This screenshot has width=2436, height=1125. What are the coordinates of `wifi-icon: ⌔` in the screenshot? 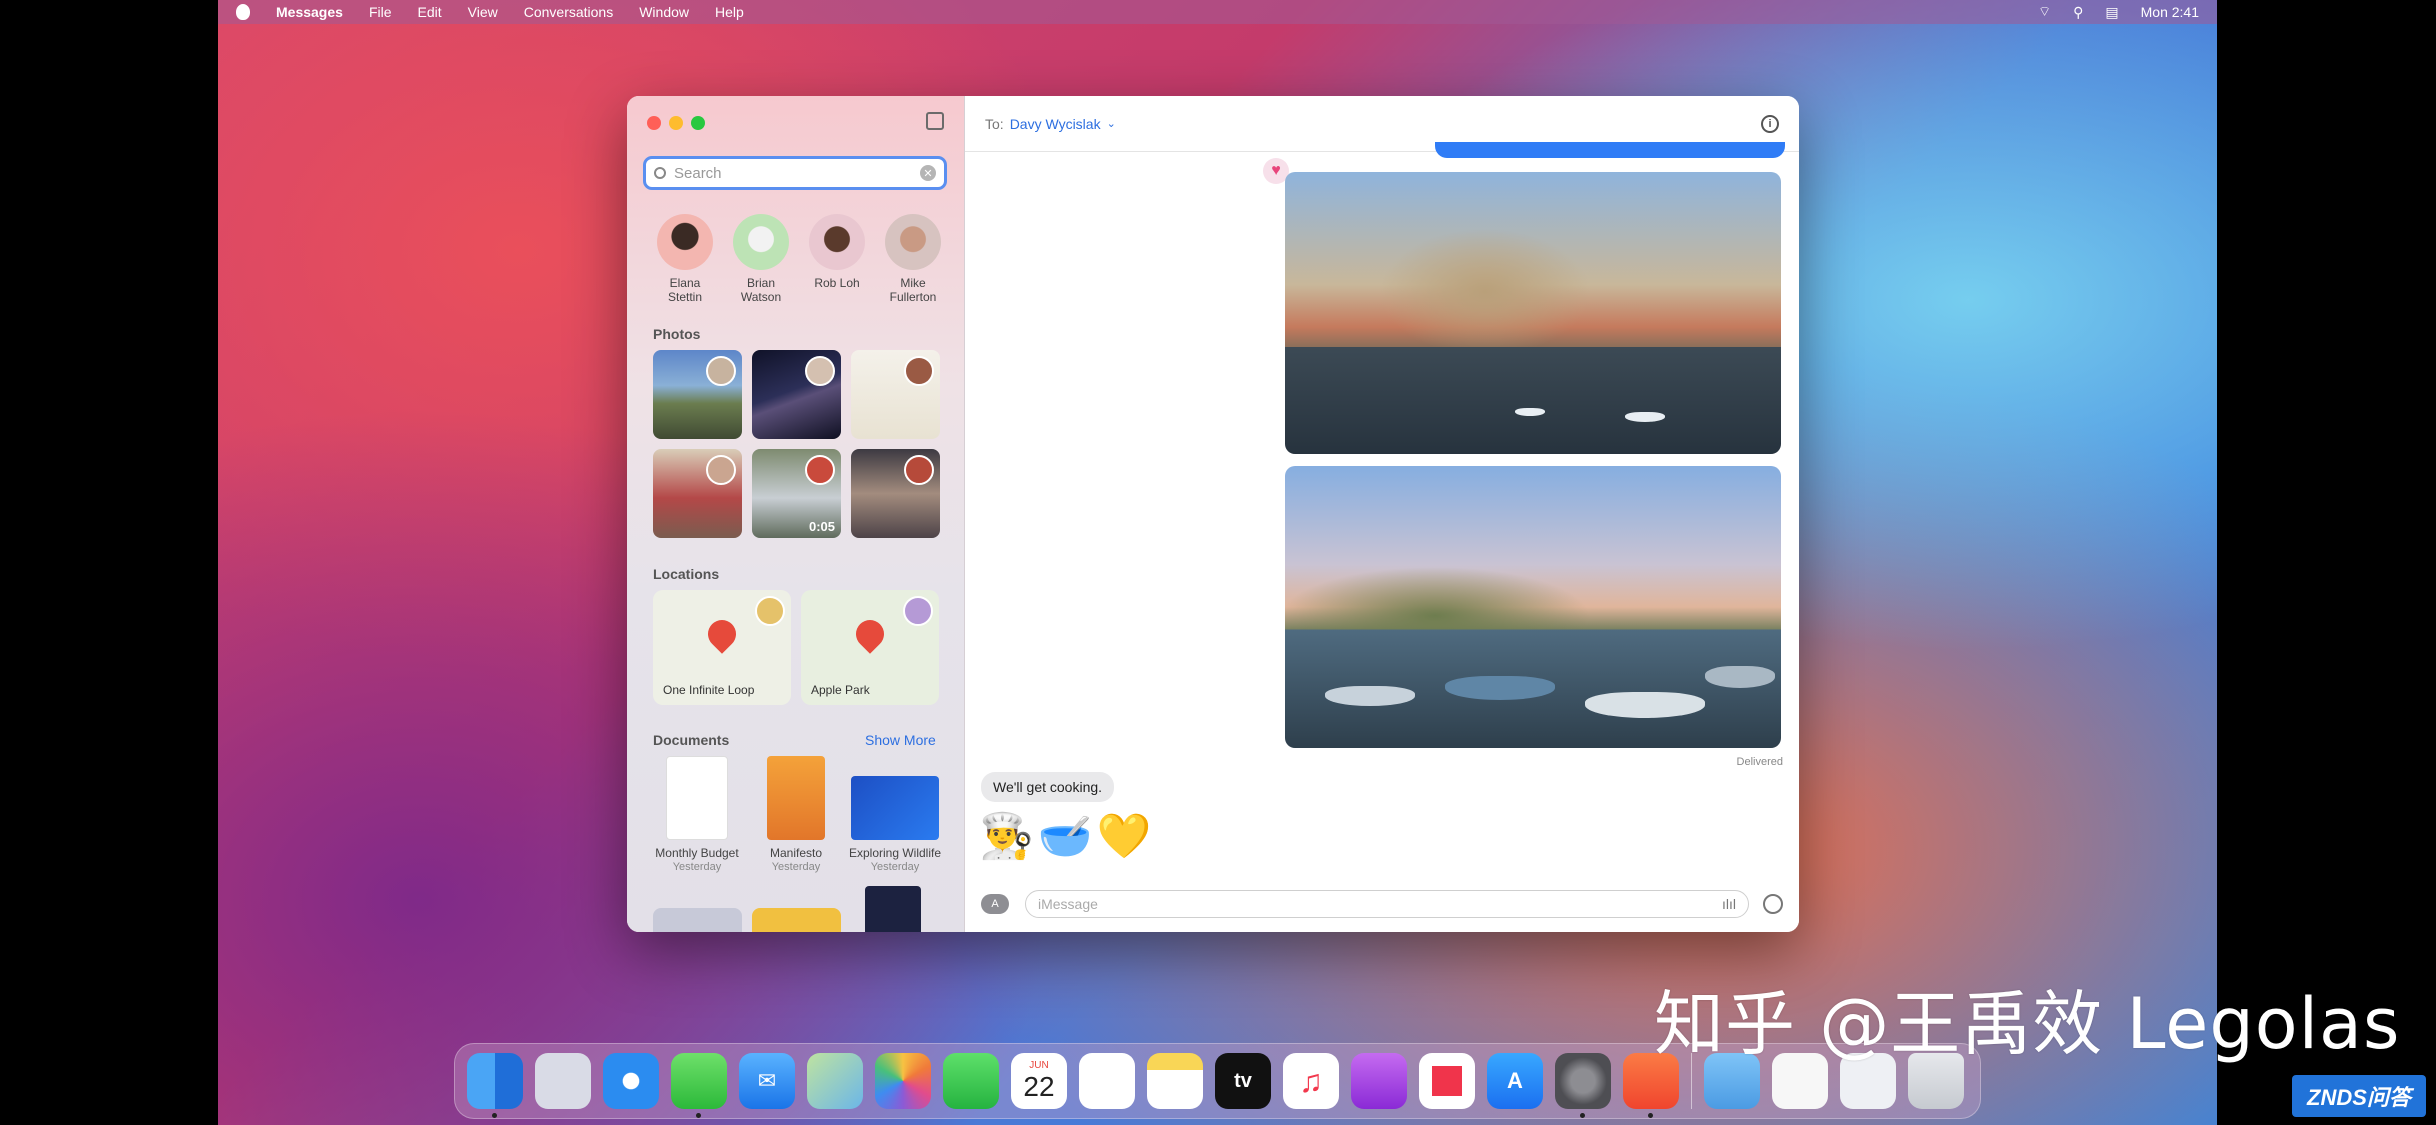 It's located at (2044, 12).